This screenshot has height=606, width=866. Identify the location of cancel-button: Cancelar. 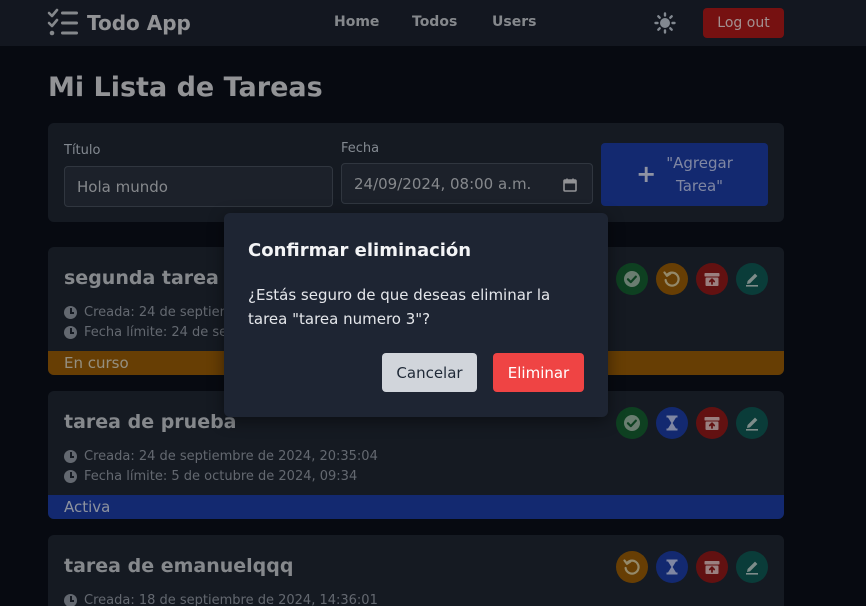
(429, 372).